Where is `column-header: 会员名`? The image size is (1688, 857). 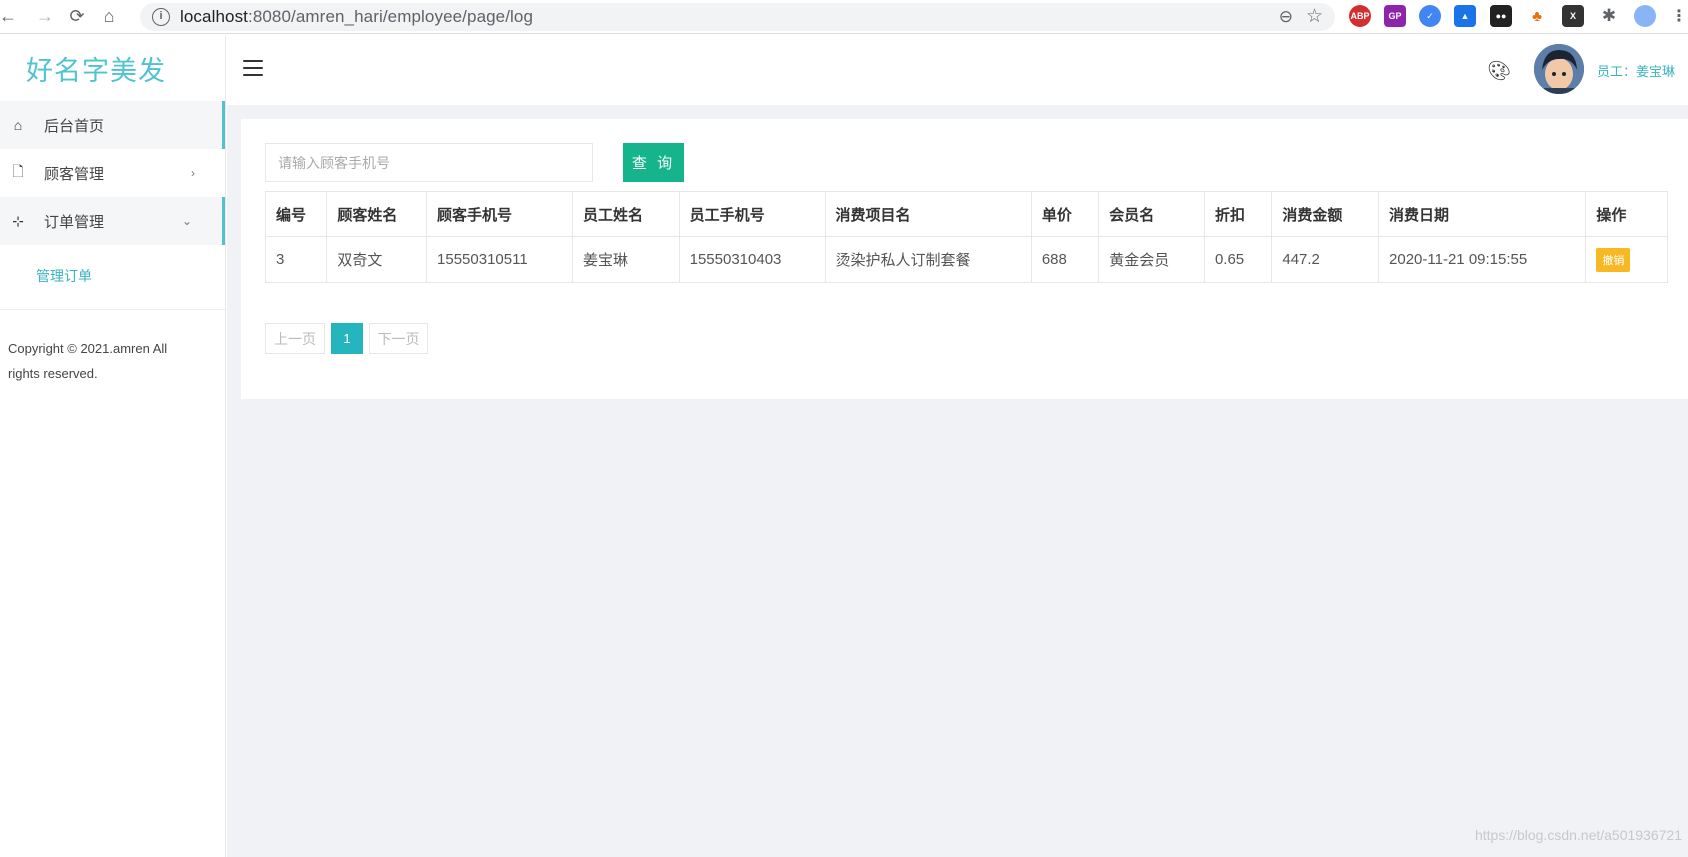 column-header: 会员名 is located at coordinates (1151, 214).